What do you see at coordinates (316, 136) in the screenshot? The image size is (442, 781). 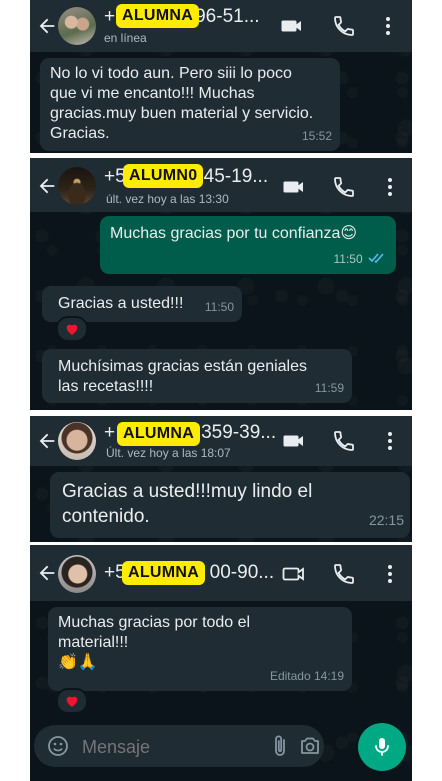 I see `message-time: 15:52` at bounding box center [316, 136].